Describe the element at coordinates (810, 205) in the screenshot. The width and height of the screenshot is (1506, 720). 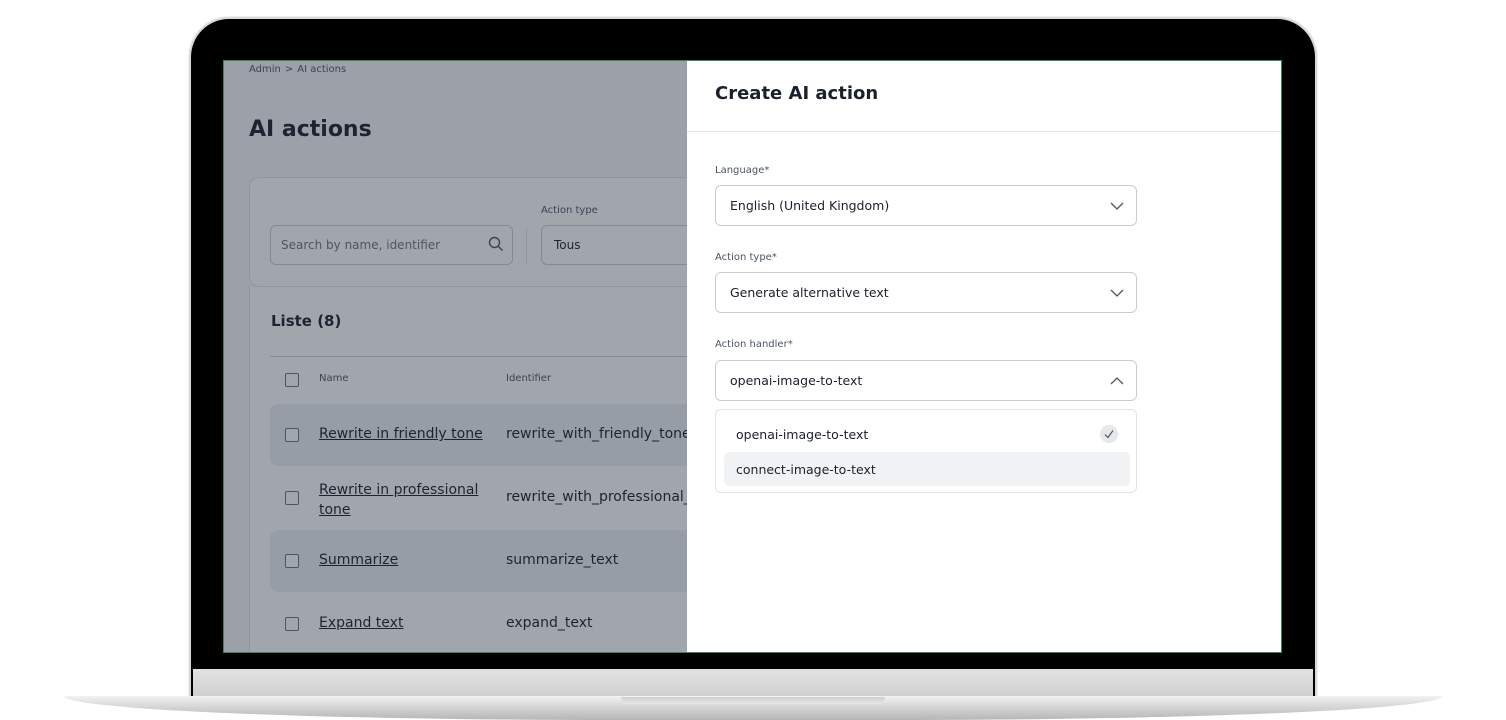
I see `language-value: English (United Kingdom)` at that location.